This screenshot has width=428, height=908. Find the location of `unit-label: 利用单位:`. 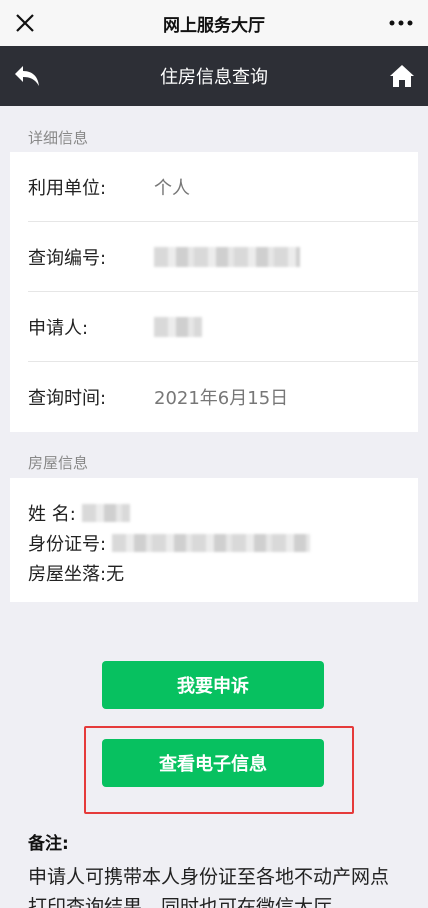

unit-label: 利用单位: is located at coordinates (67, 188).